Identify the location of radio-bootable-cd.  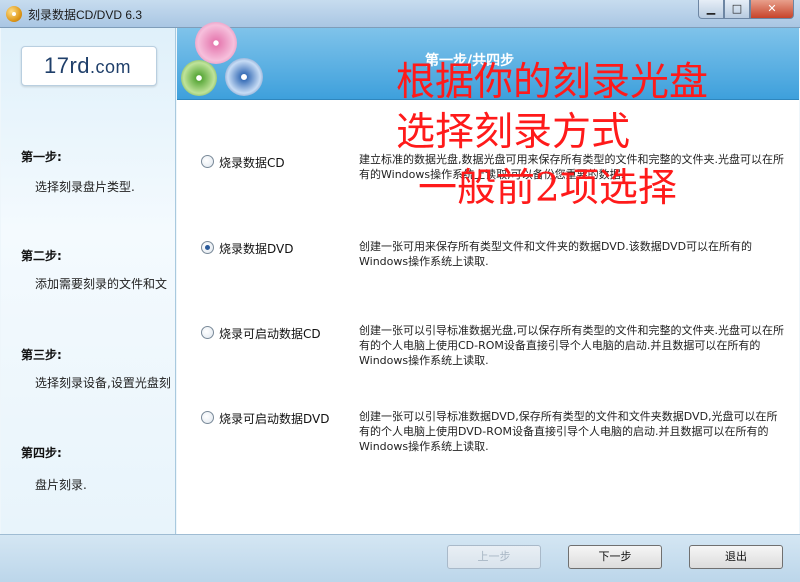
(207, 332).